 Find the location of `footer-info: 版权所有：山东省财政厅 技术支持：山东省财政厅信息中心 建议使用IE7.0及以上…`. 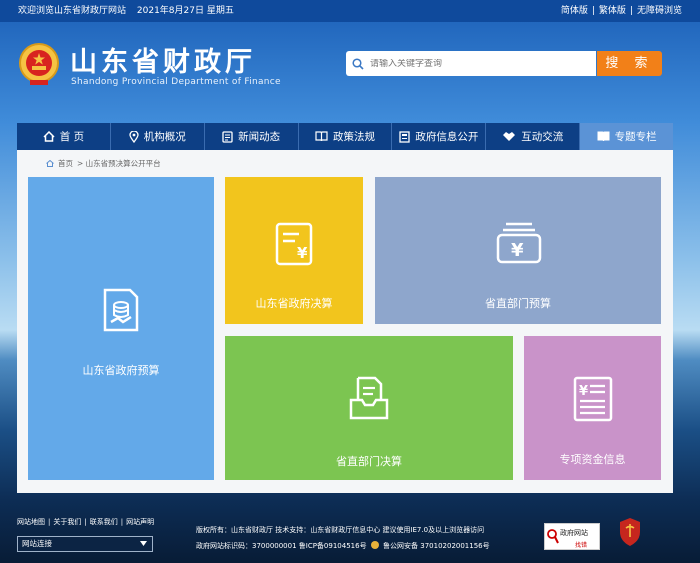

footer-info: 版权所有：山东省财政厅 技术支持：山东省财政厅信息中心 建议使用IE7.0及以上… is located at coordinates (343, 538).